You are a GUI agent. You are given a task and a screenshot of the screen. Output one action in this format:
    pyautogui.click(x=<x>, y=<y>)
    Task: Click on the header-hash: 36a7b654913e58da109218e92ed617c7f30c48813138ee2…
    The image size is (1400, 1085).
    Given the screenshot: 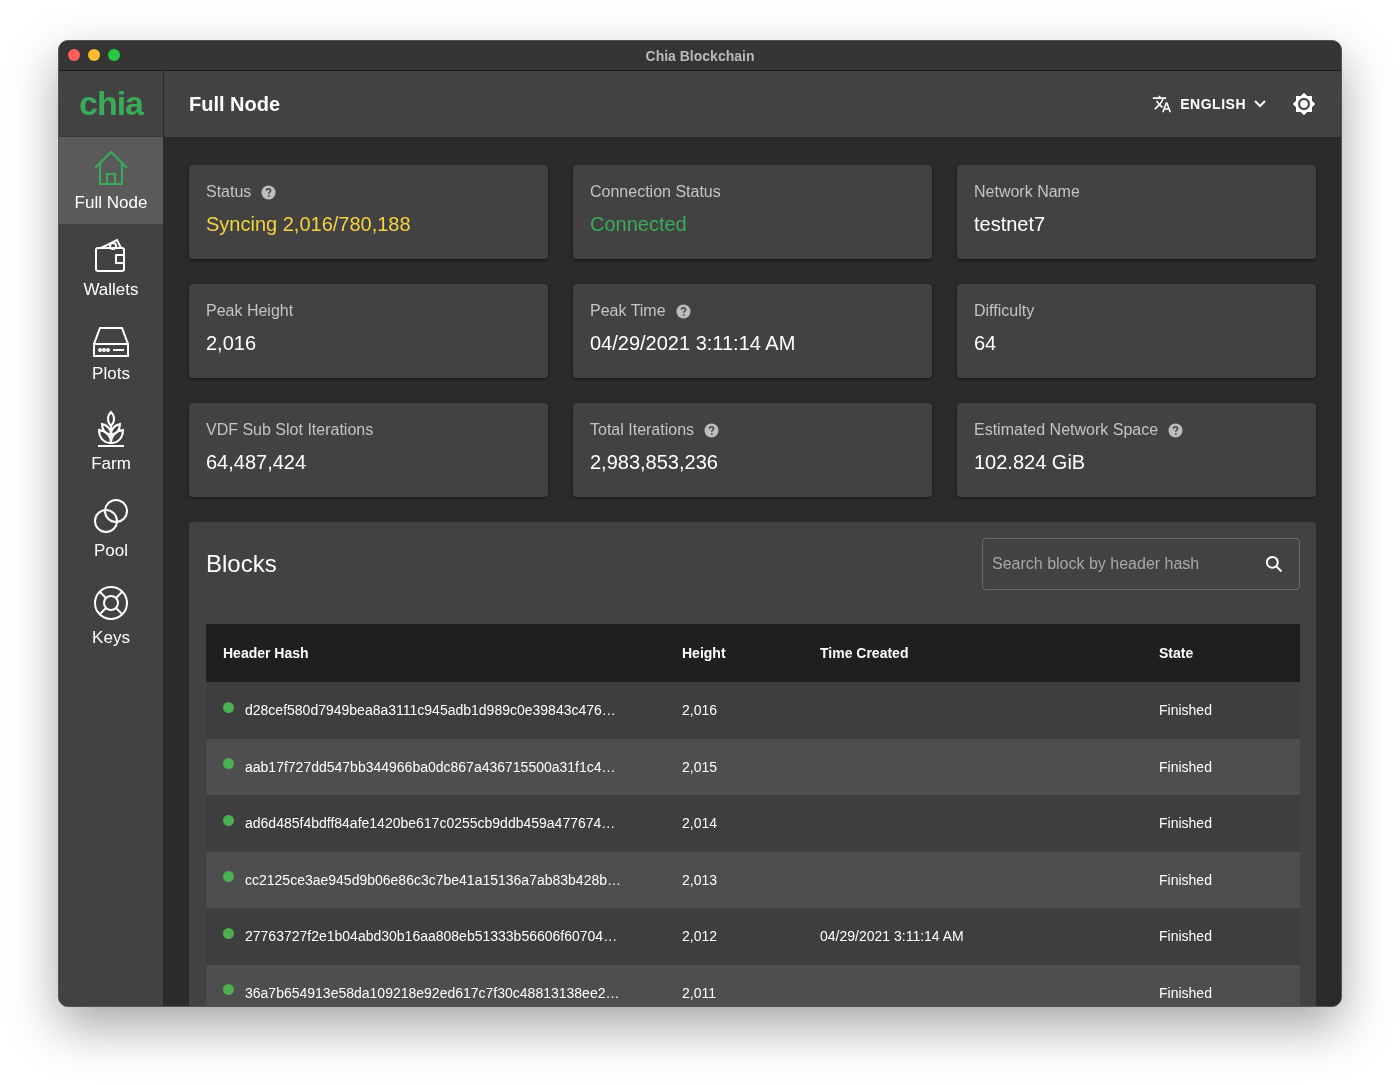 What is the action you would take?
    pyautogui.click(x=432, y=992)
    